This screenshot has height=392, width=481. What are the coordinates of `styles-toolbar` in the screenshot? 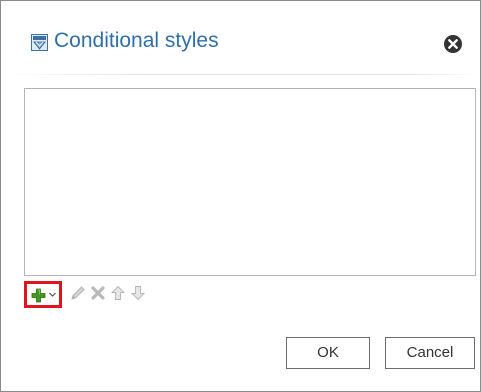 It's located at (124, 296).